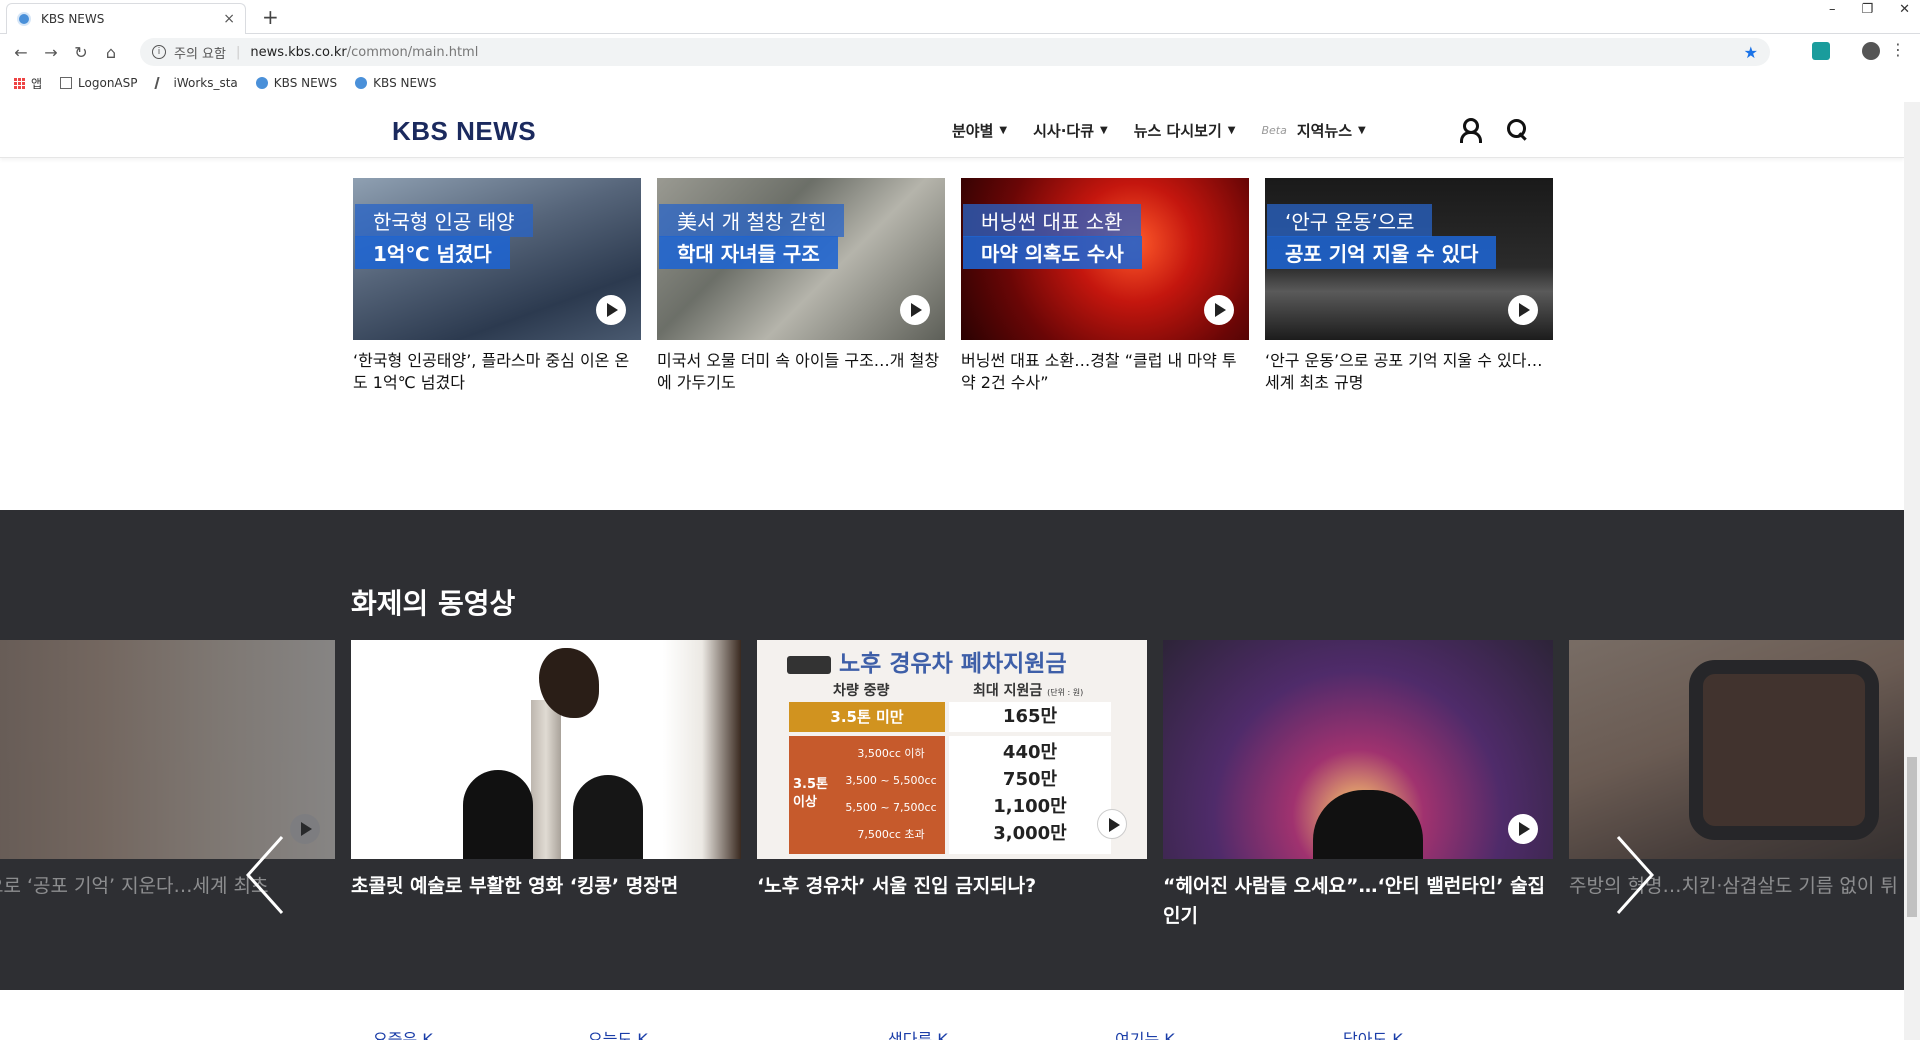 The image size is (1920, 1040). I want to click on new-tab-button: +, so click(270, 17).